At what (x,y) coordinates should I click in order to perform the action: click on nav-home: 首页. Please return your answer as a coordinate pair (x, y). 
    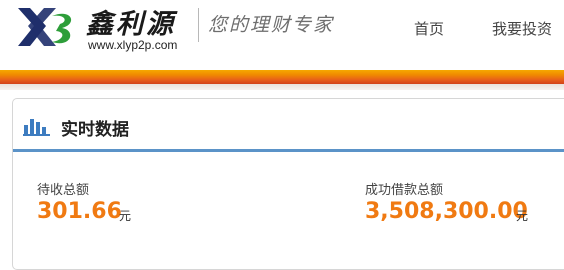
    Looking at the image, I should click on (429, 28).